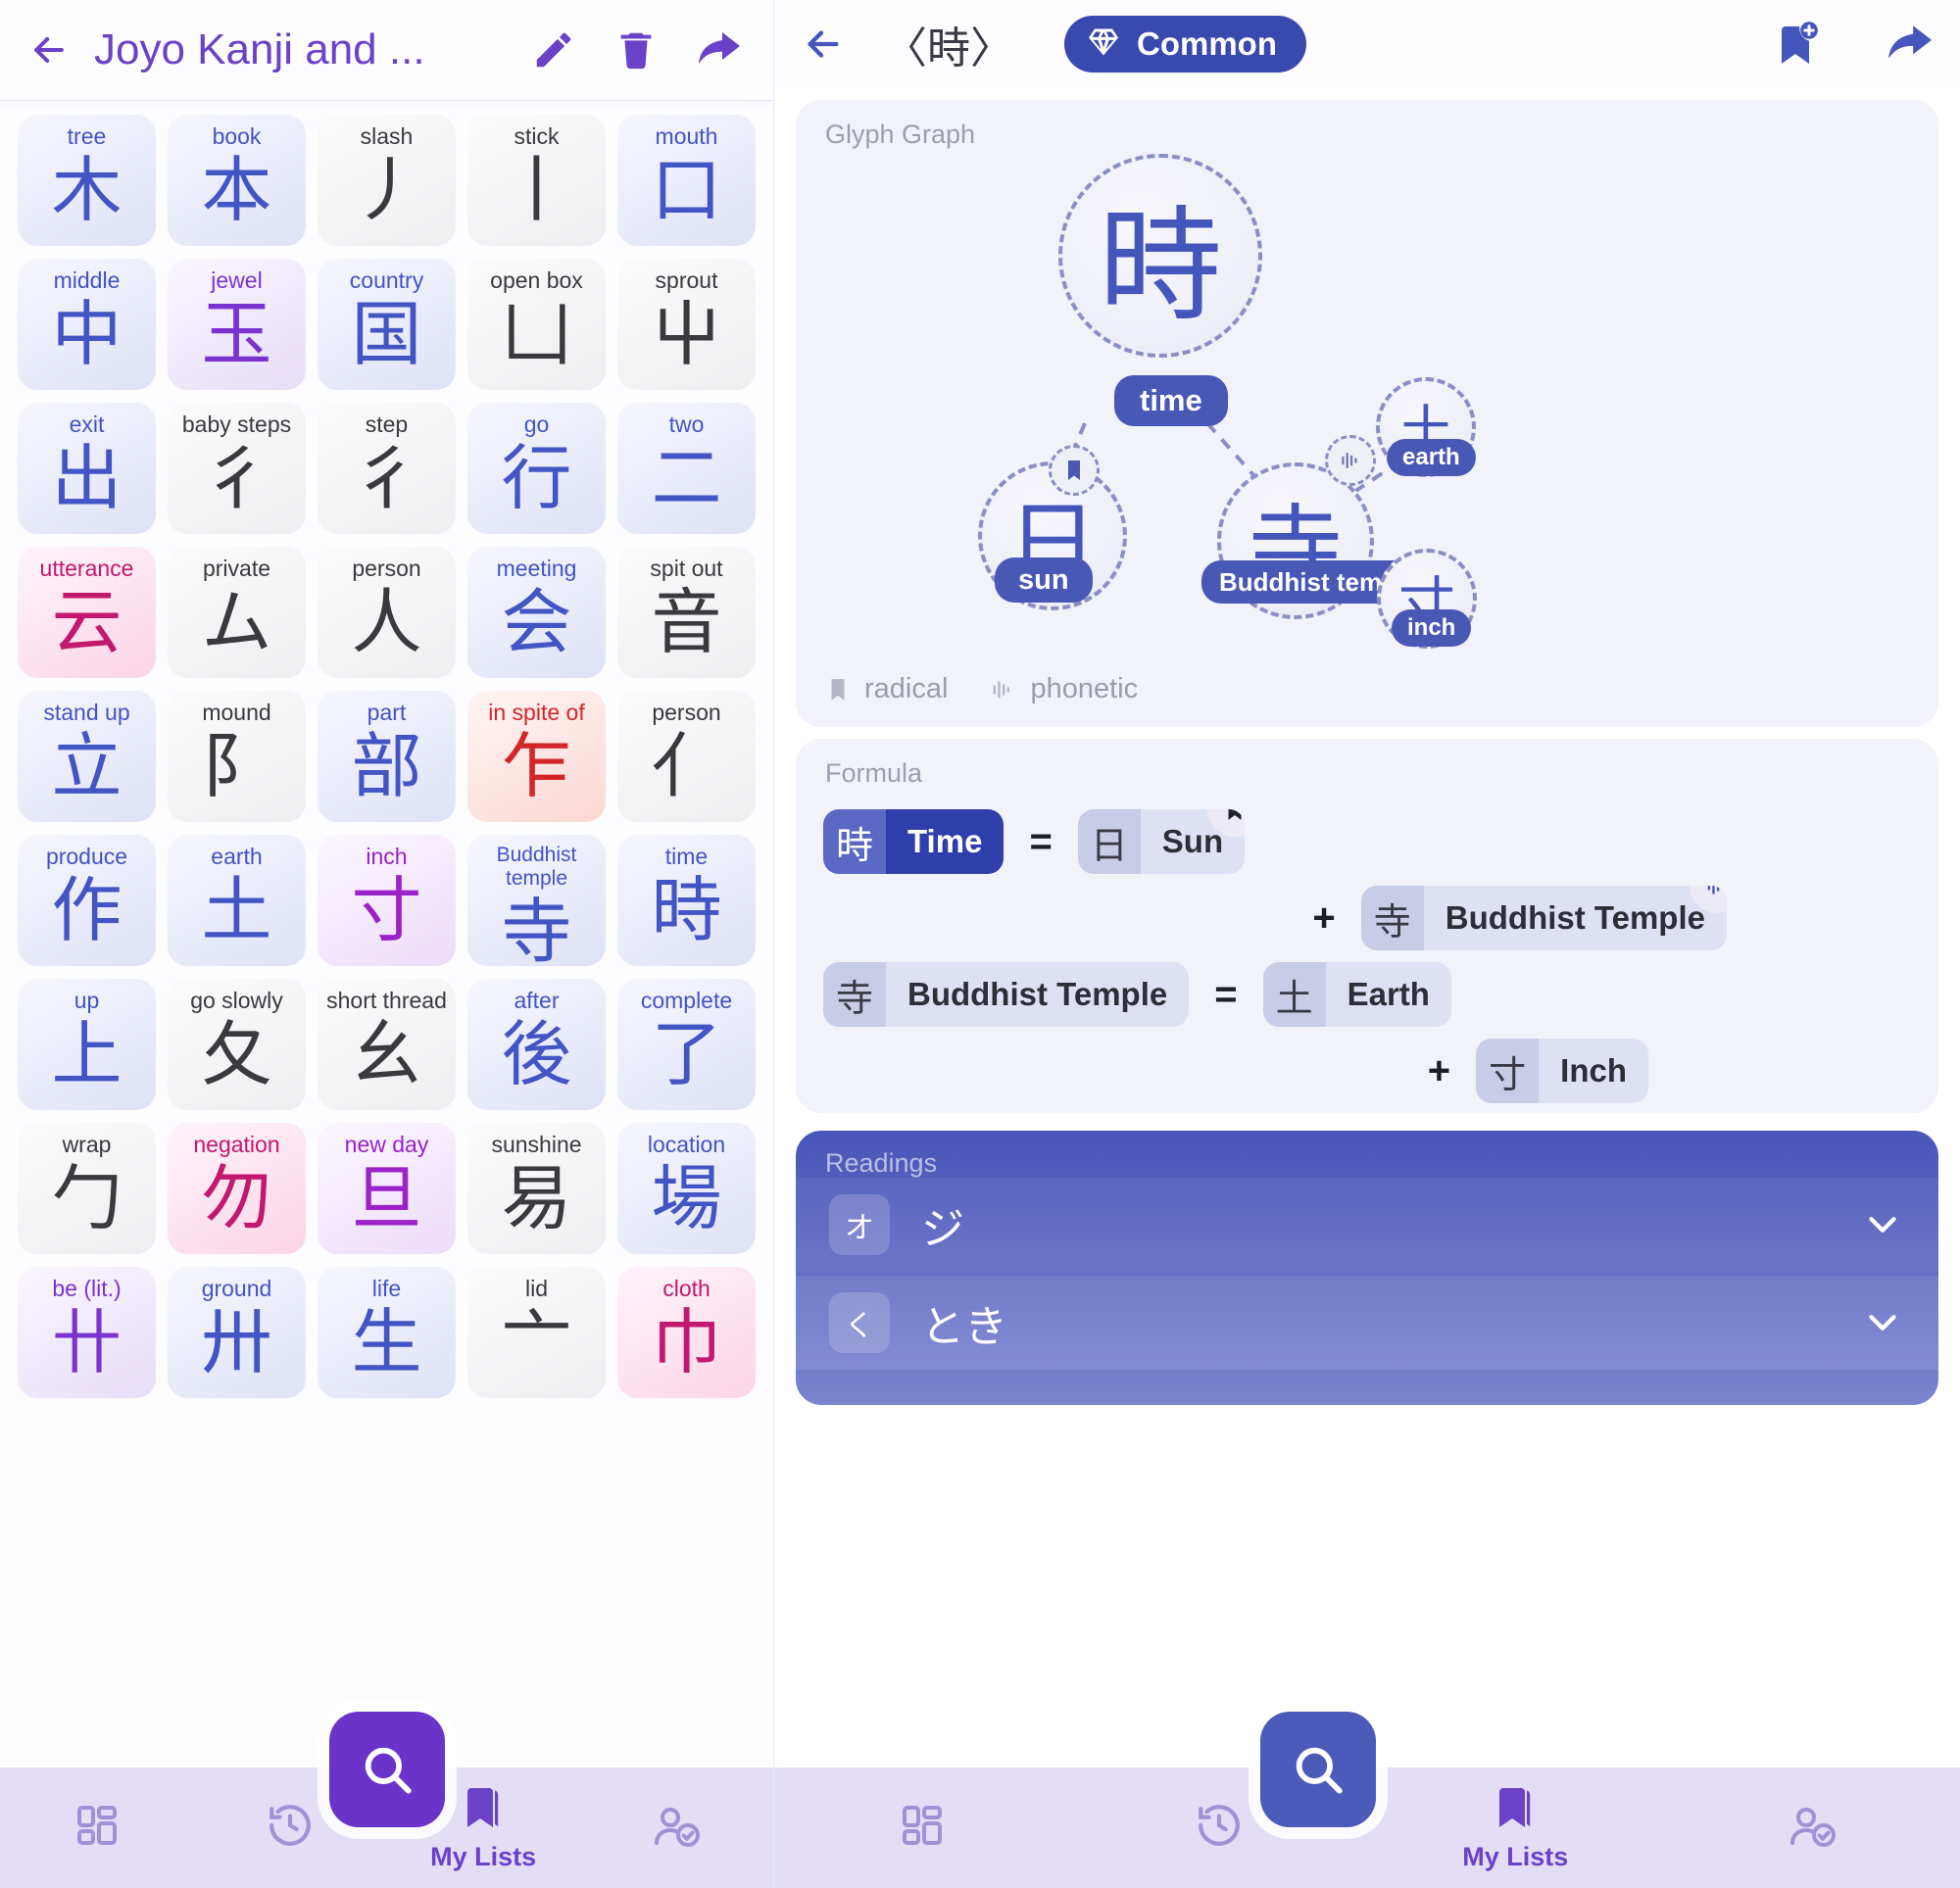 The height and width of the screenshot is (1888, 1960). I want to click on graph-node-char: 時, so click(1160, 266).